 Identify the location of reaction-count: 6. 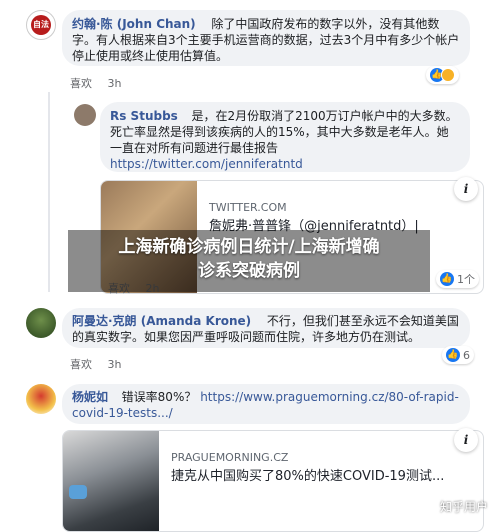
(466, 355).